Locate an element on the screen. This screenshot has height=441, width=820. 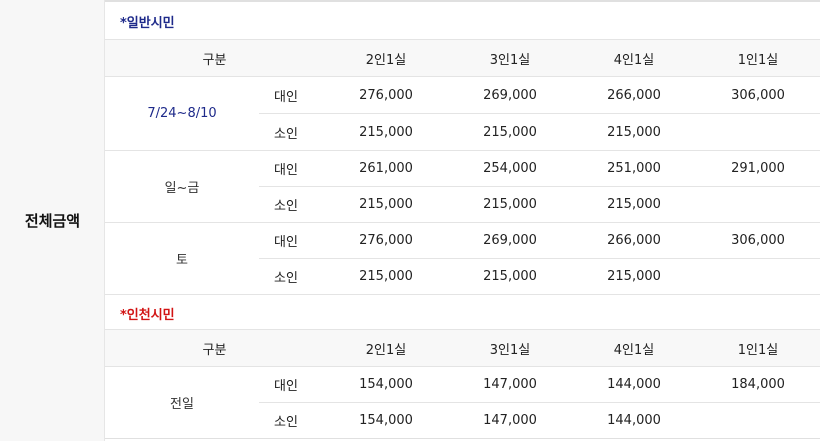
category-title: 전체금액 is located at coordinates (52, 221).